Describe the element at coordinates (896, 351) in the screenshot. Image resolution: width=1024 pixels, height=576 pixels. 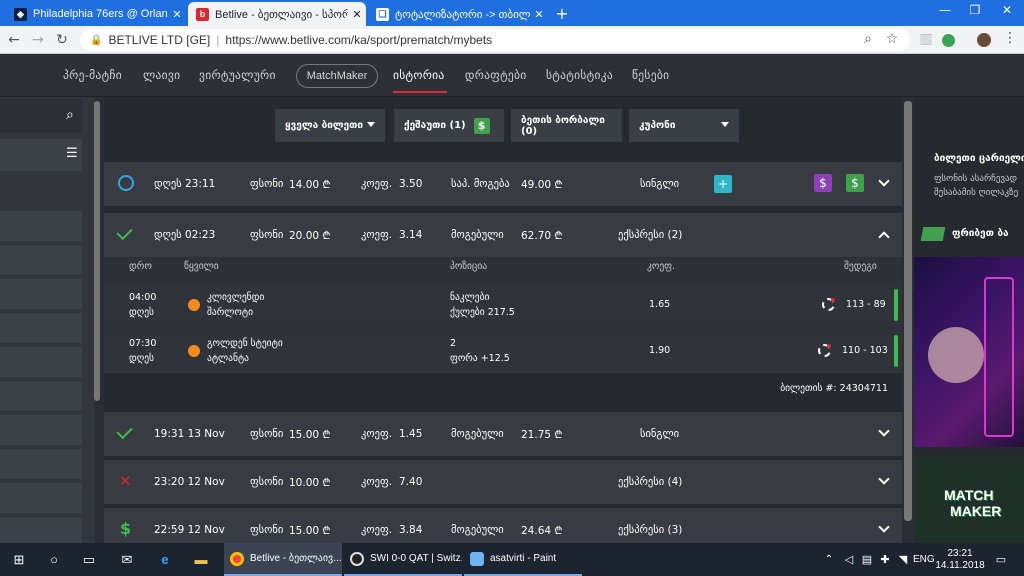
I see `win-indicator` at that location.